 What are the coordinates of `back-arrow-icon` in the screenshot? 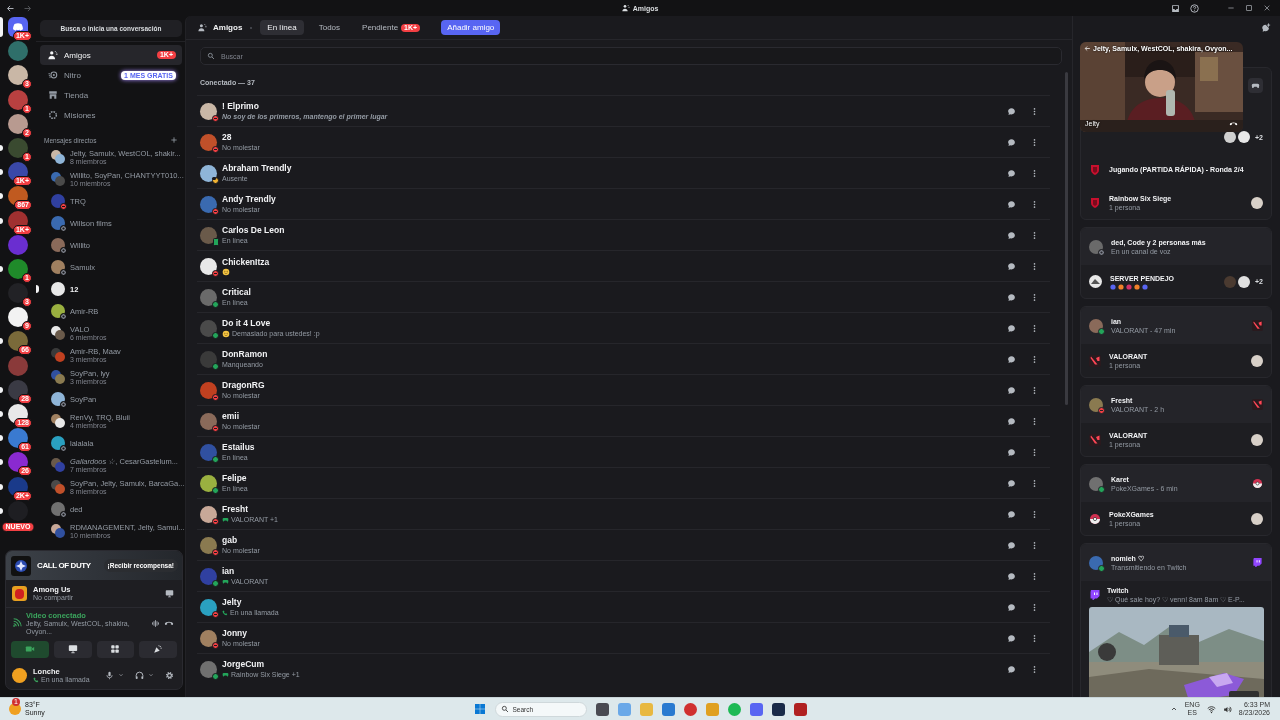 It's located at (10, 8).